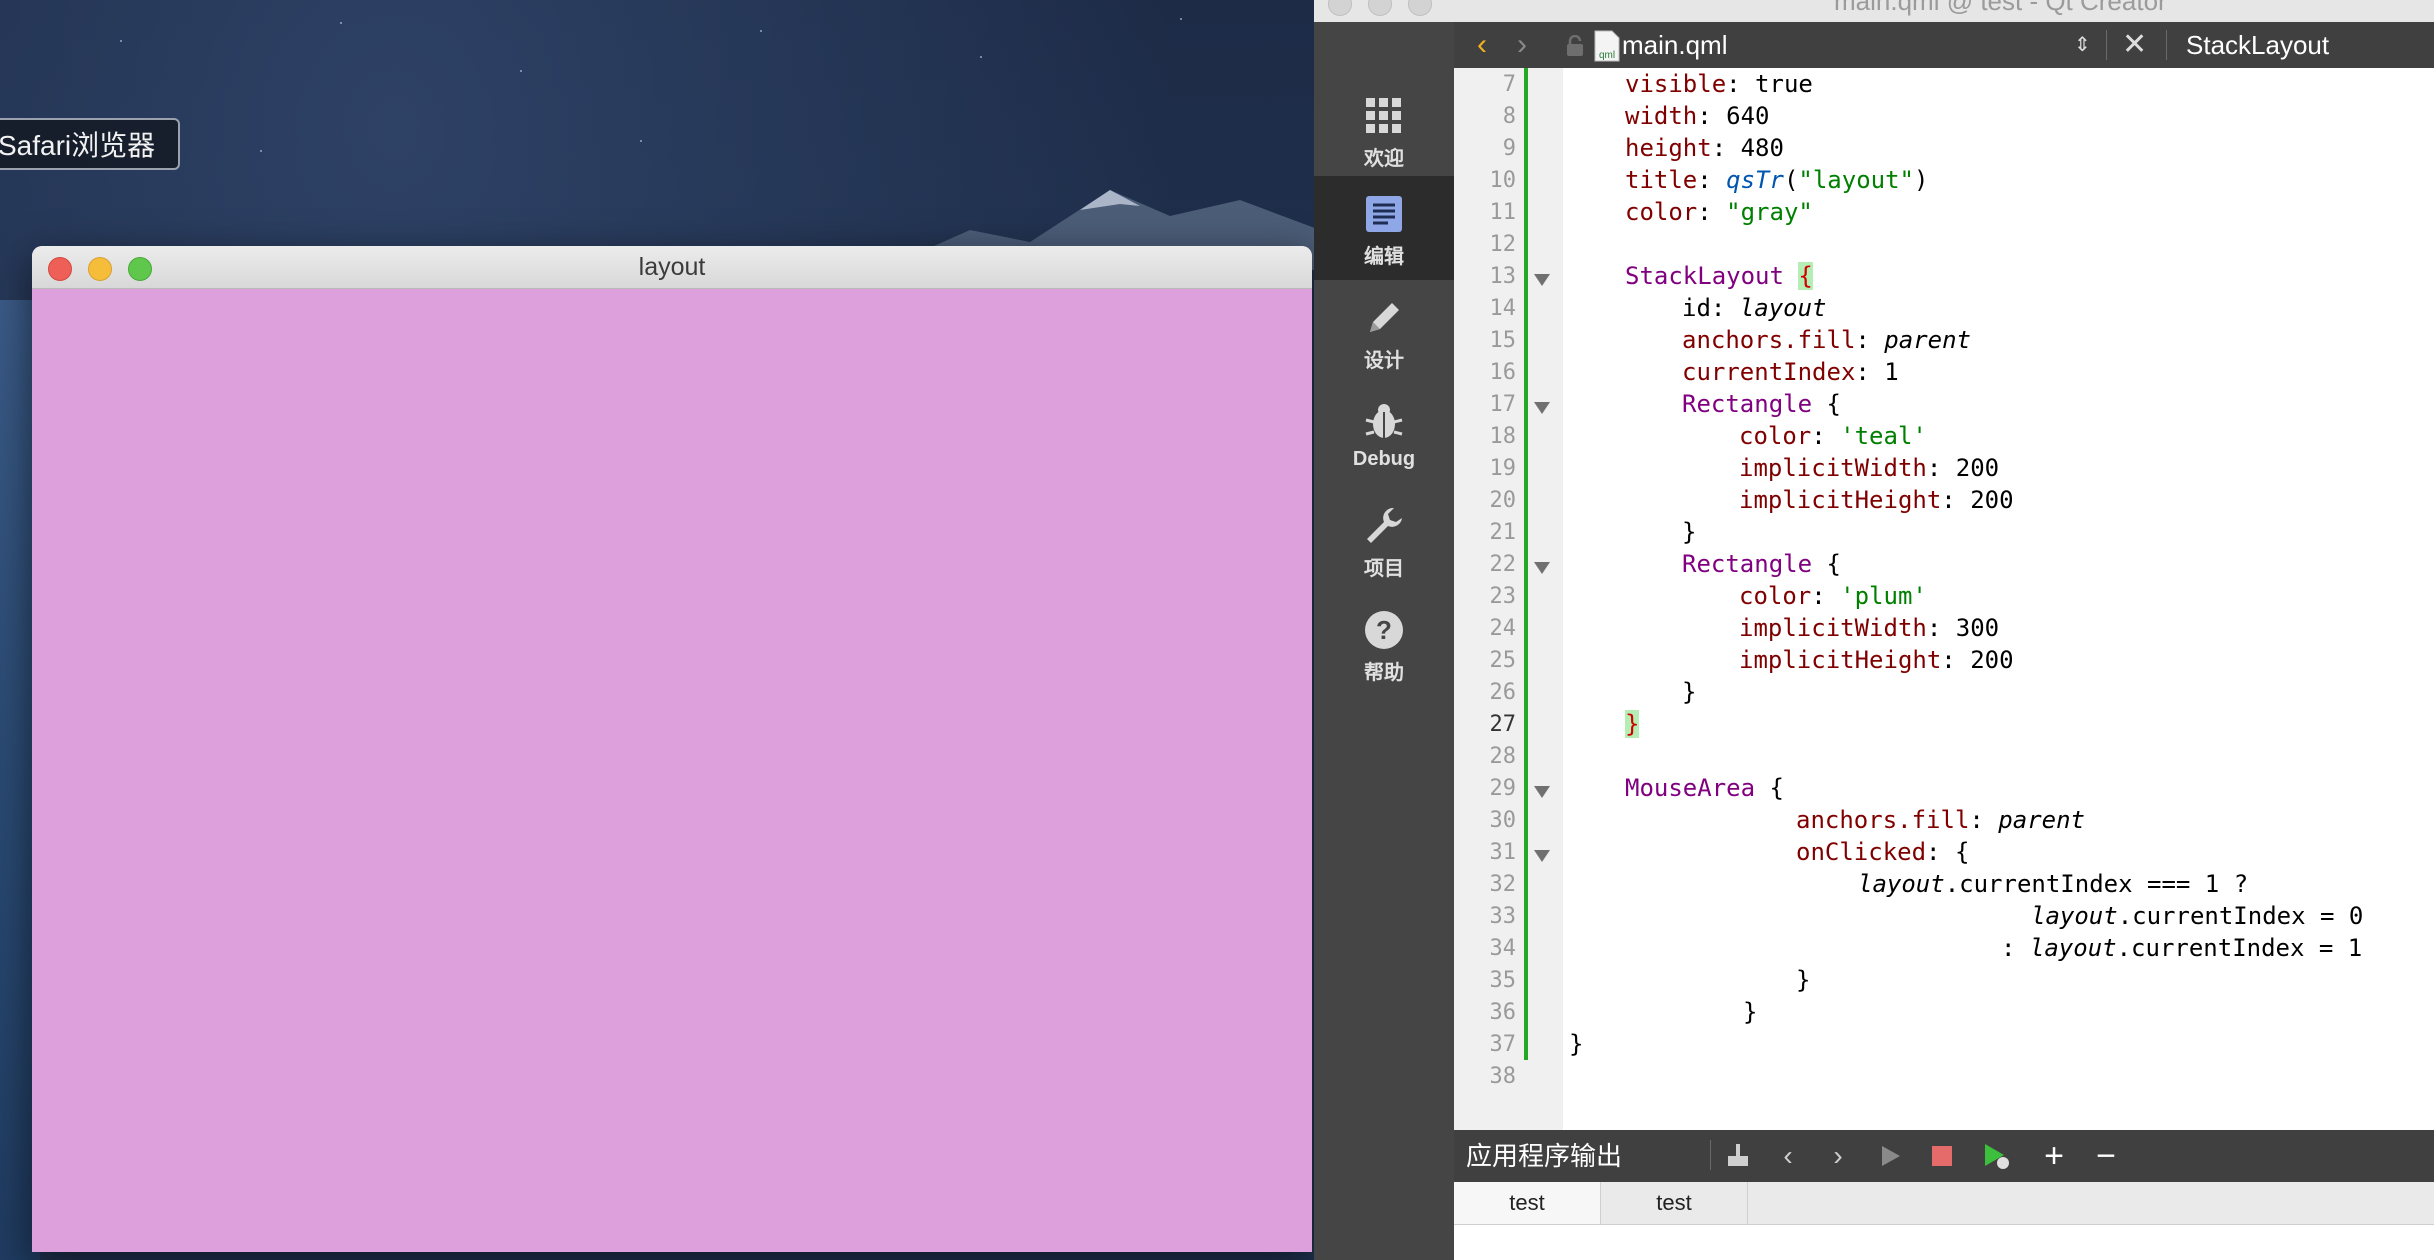  What do you see at coordinates (1509, 84) in the screenshot?
I see `line-number: 7` at bounding box center [1509, 84].